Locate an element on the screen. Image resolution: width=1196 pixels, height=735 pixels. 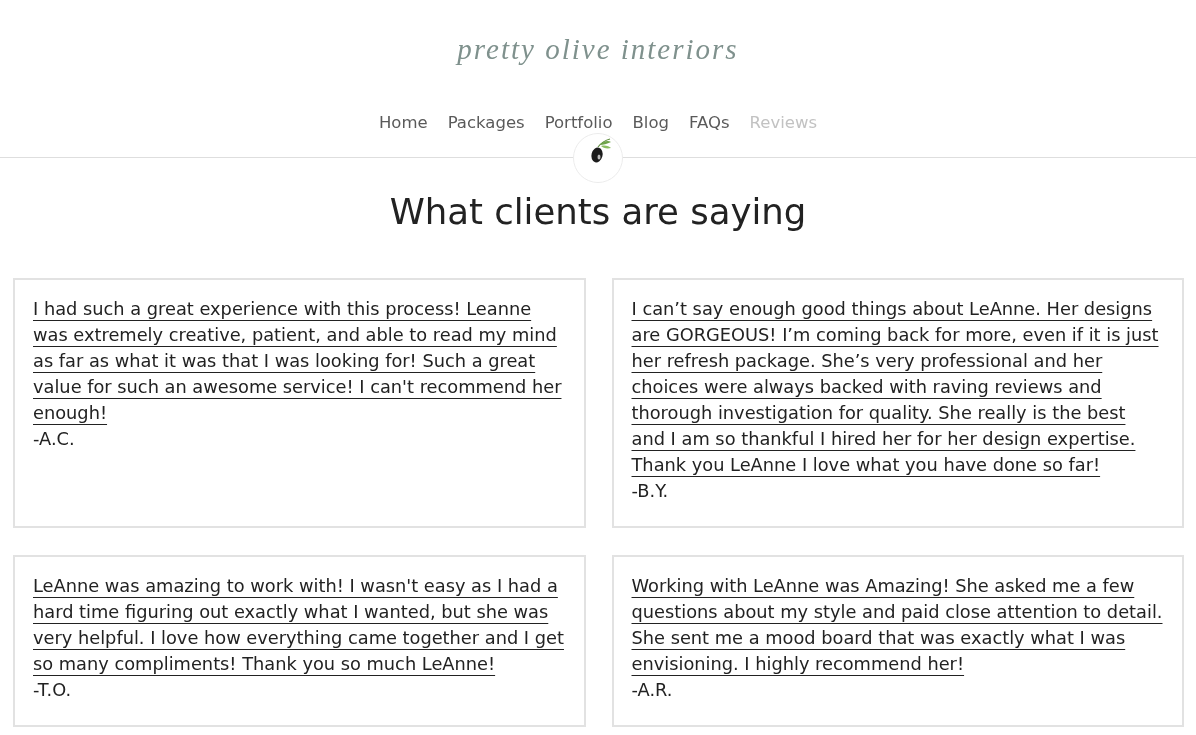
review-quote-link: LeAnne was amazing to work with! I wasn't easy as I had a hard time figuring out exactly what I wanted, but she was very helpful. I love how everything came together and I get so many compliments! Thank you so much LeAnne! is located at coordinates (299, 625).